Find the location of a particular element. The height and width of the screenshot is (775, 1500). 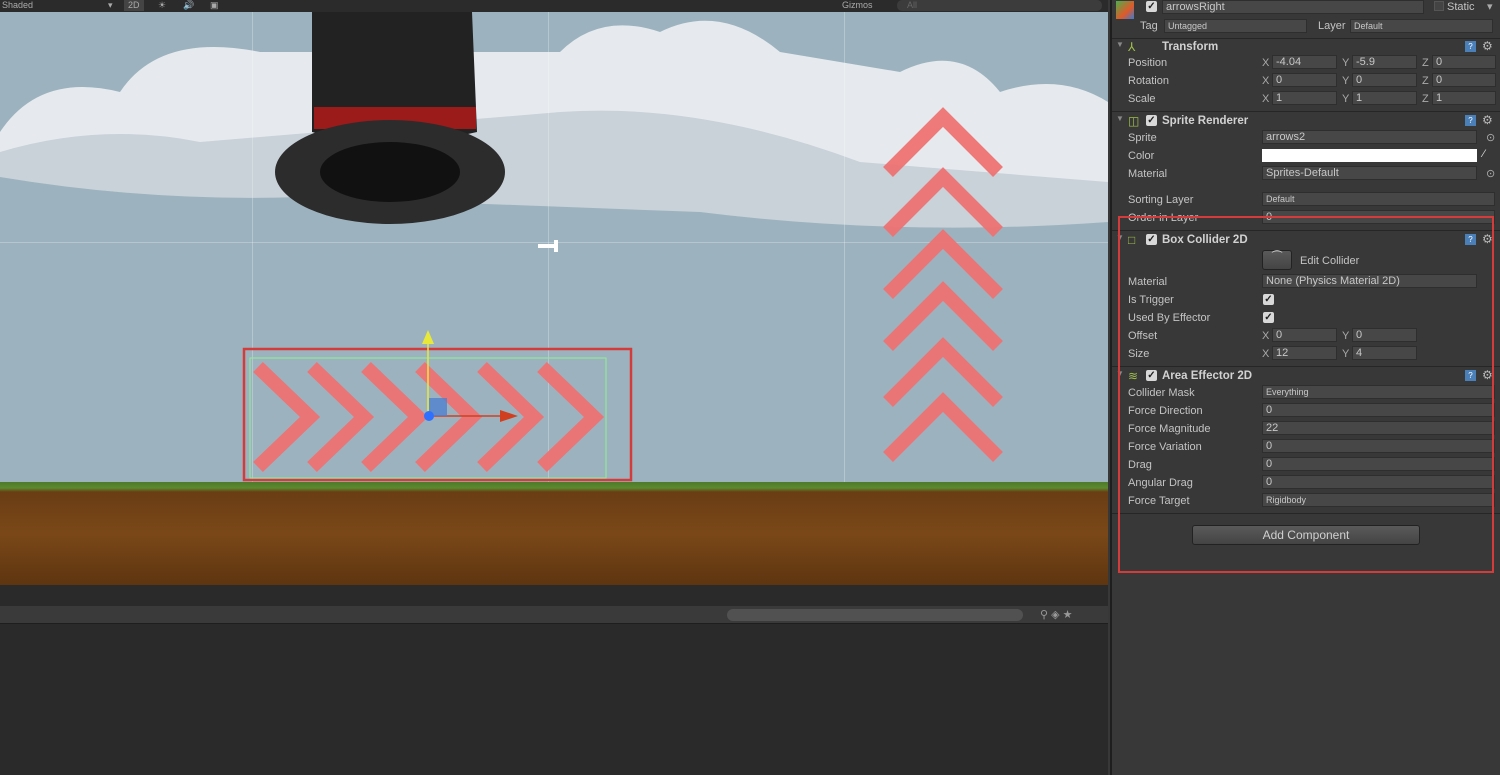

sprite-label: Sprite is located at coordinates (1142, 138).